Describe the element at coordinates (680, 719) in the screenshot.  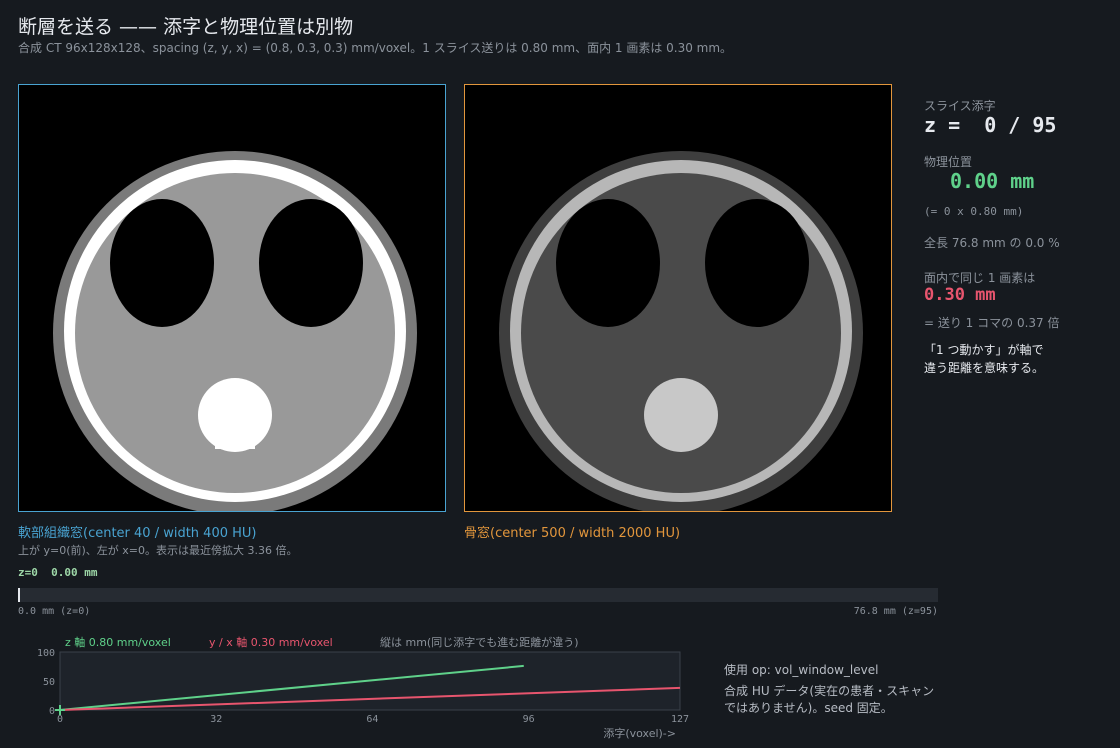
I see `x-tick-label: 127` at that location.